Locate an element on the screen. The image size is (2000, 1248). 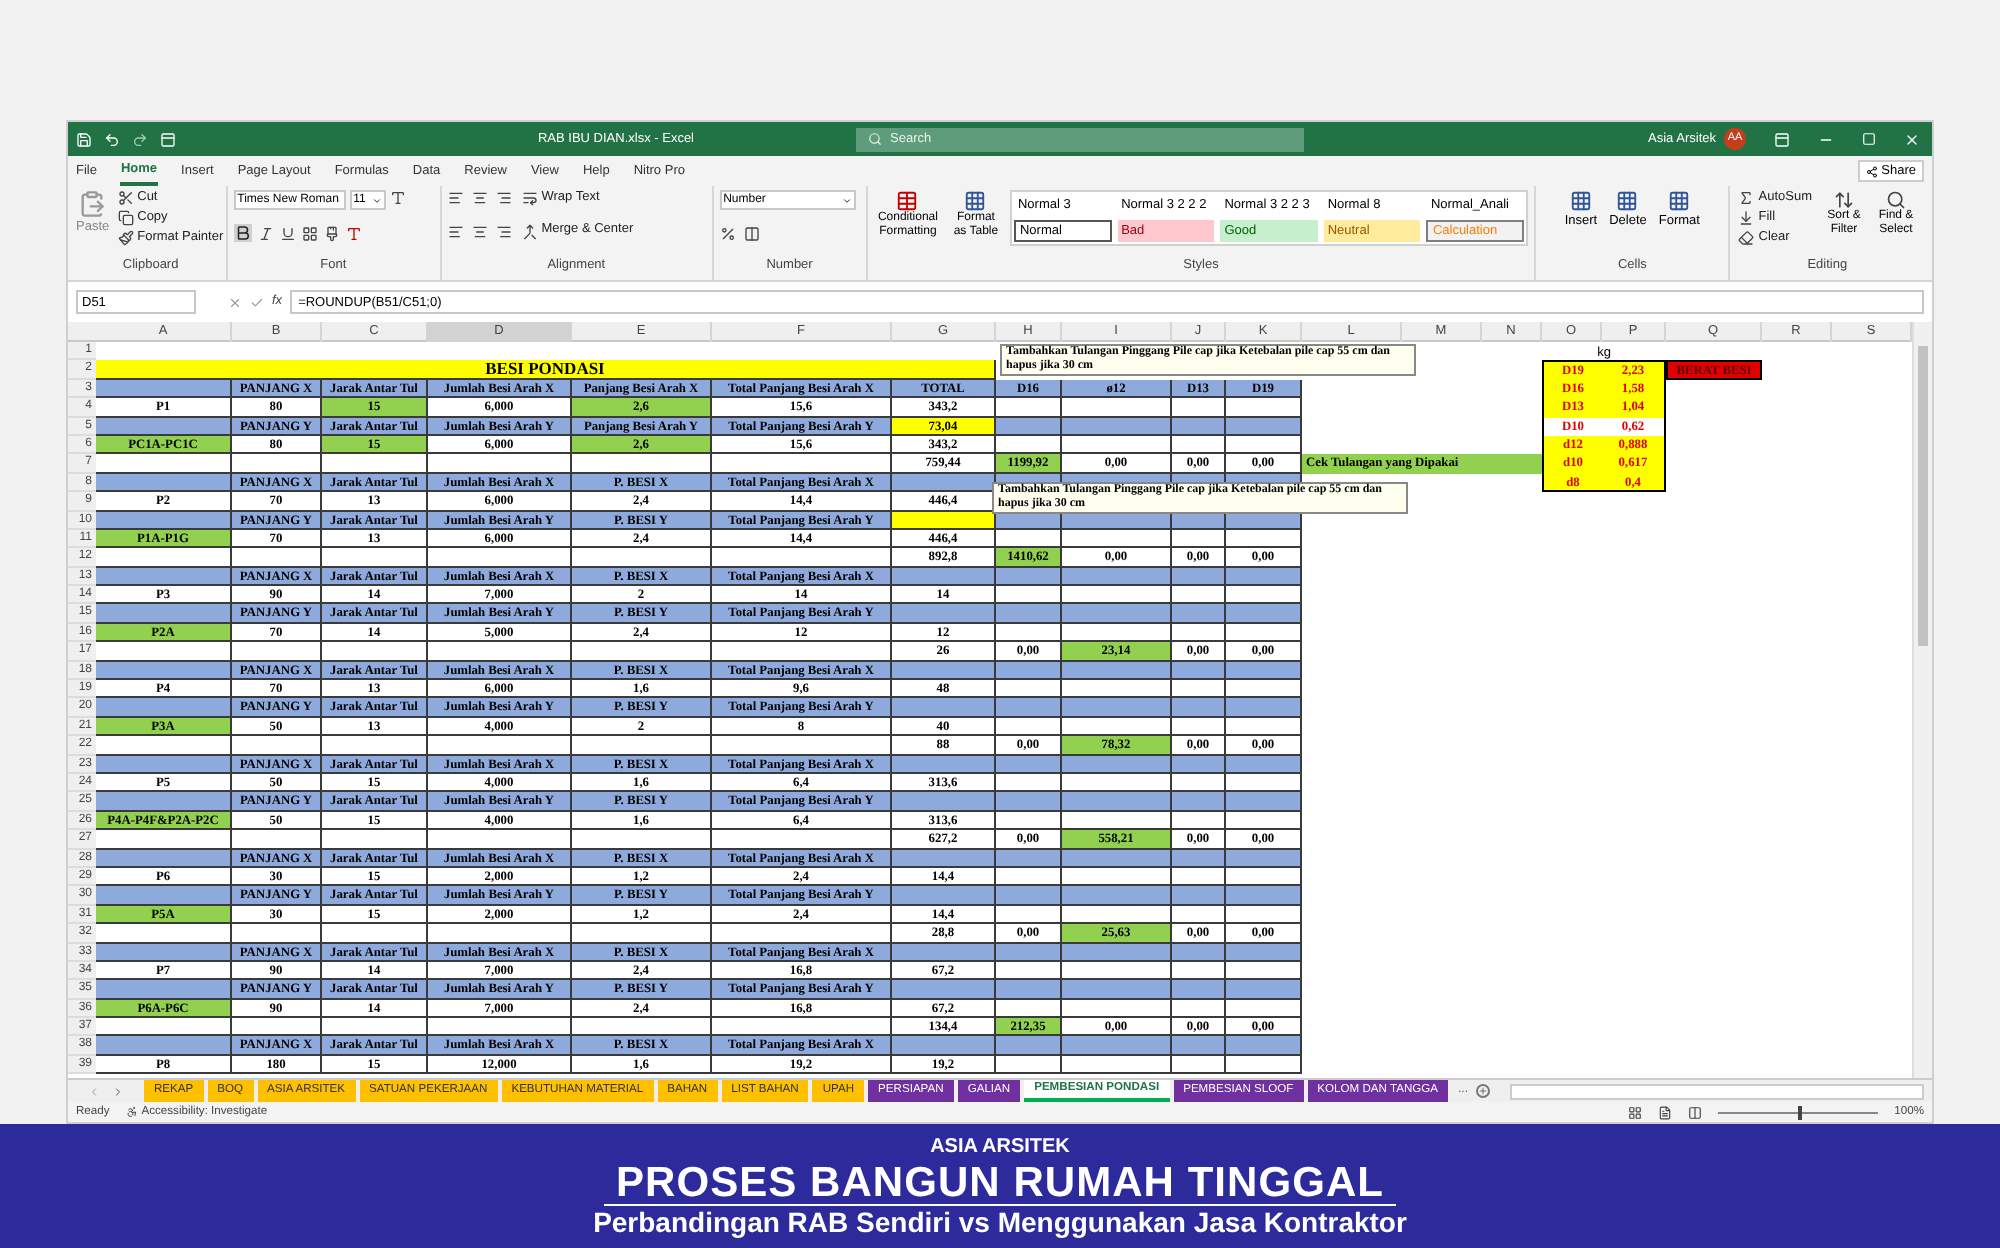
page-layout-icon is located at coordinates (1665, 1112).